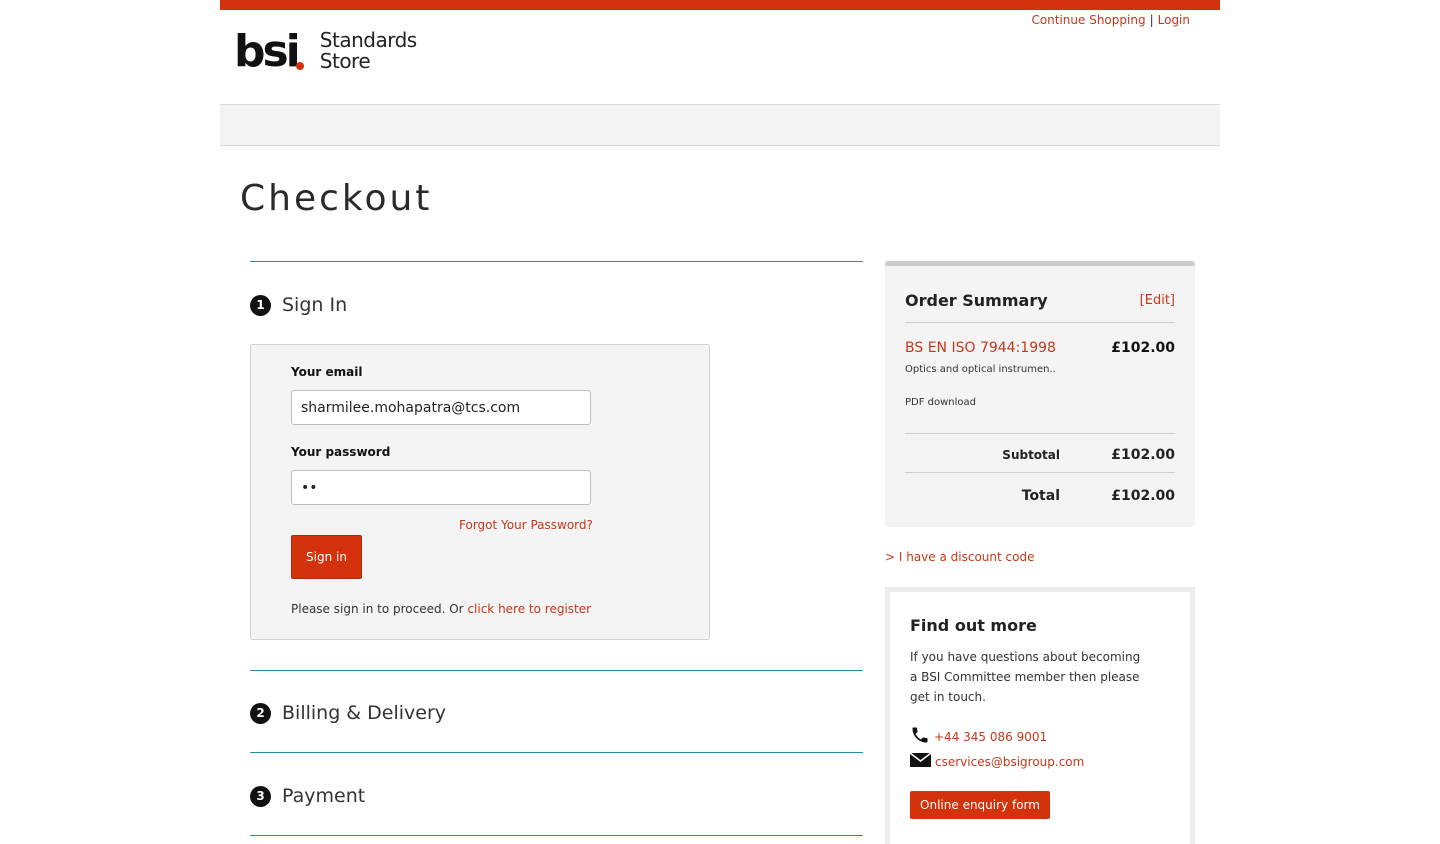 Image resolution: width=1440 pixels, height=844 pixels. What do you see at coordinates (1143, 496) in the screenshot?
I see `total-value: £102.00` at bounding box center [1143, 496].